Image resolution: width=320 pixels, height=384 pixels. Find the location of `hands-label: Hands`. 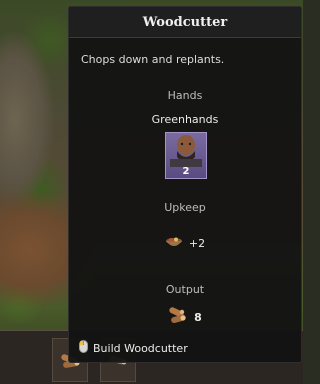

hands-label: Hands is located at coordinates (185, 95).